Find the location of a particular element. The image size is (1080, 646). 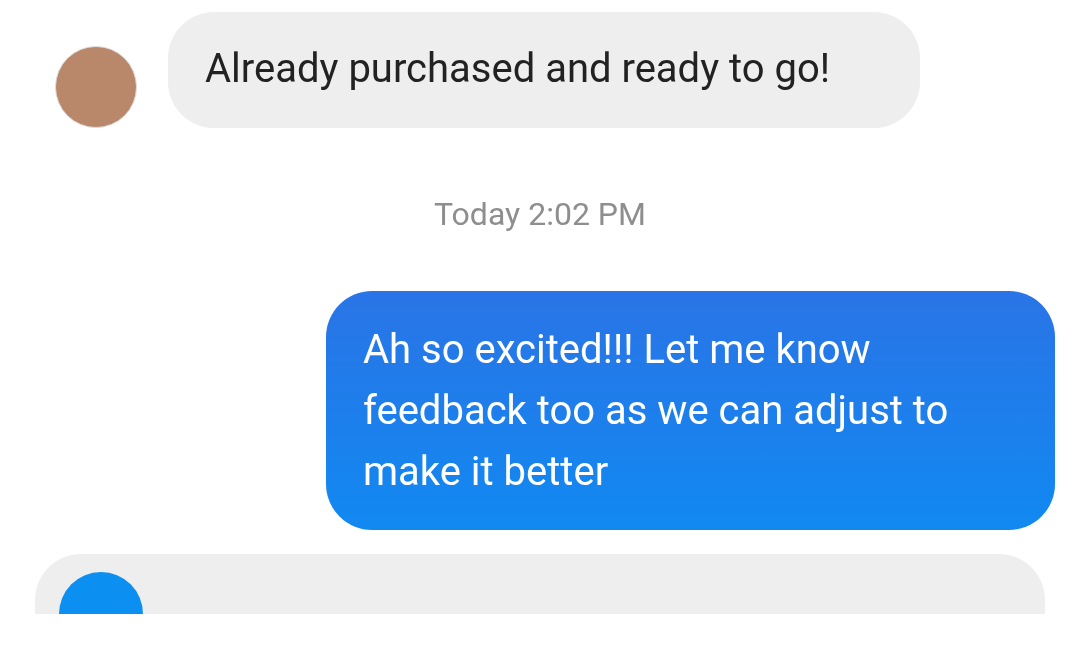

message-timestamp: Today 2:02 PM is located at coordinates (540, 214).